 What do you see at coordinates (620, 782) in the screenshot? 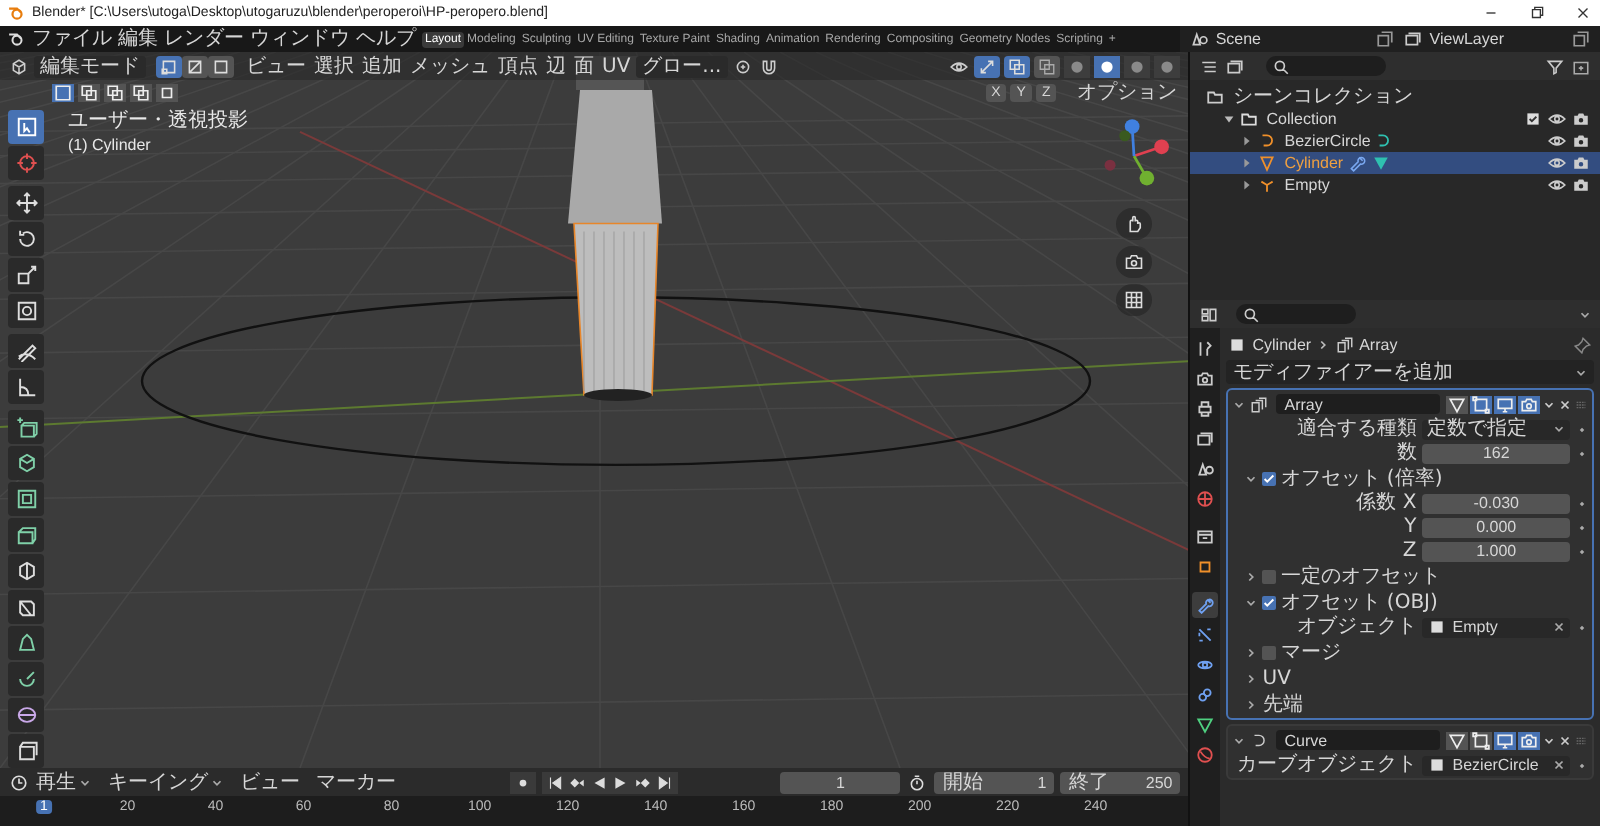
I see `play-icon` at bounding box center [620, 782].